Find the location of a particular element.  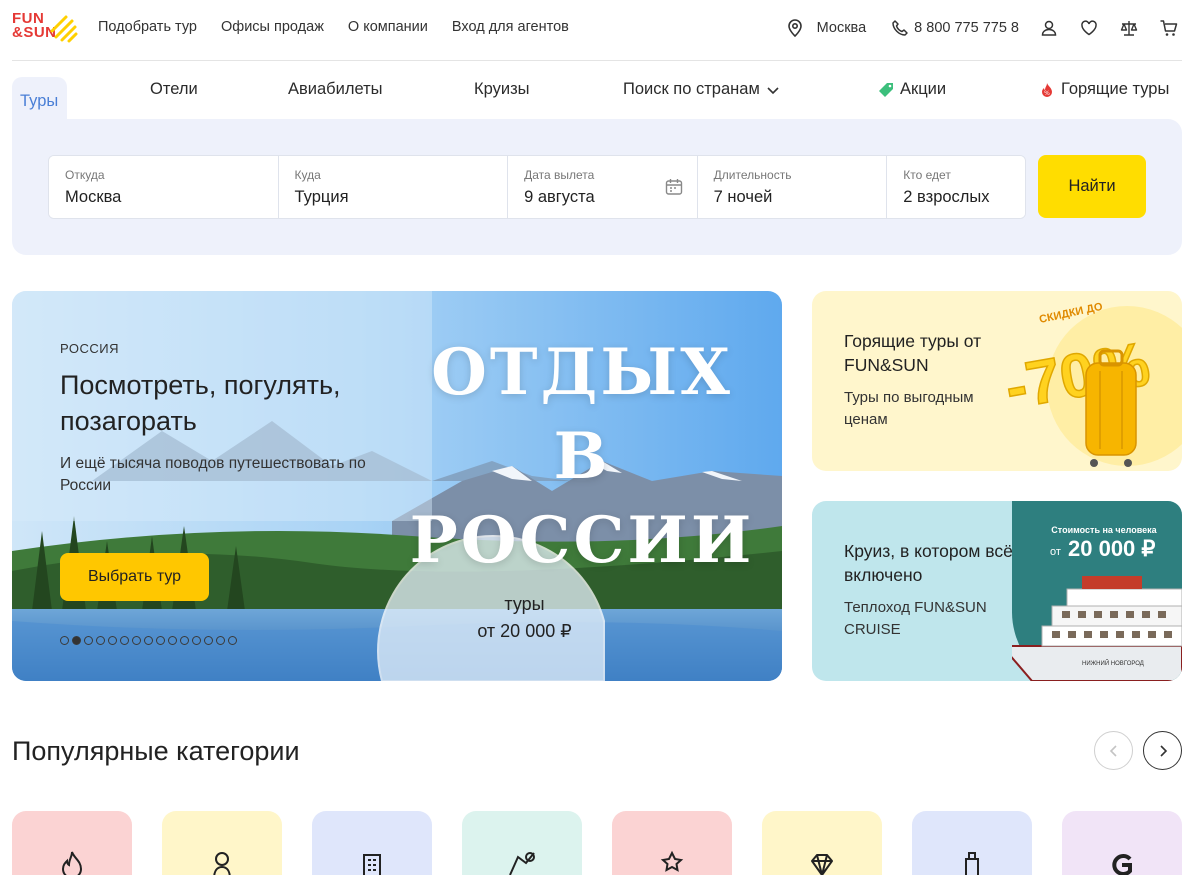

diamond-icon is located at coordinates (822, 864).